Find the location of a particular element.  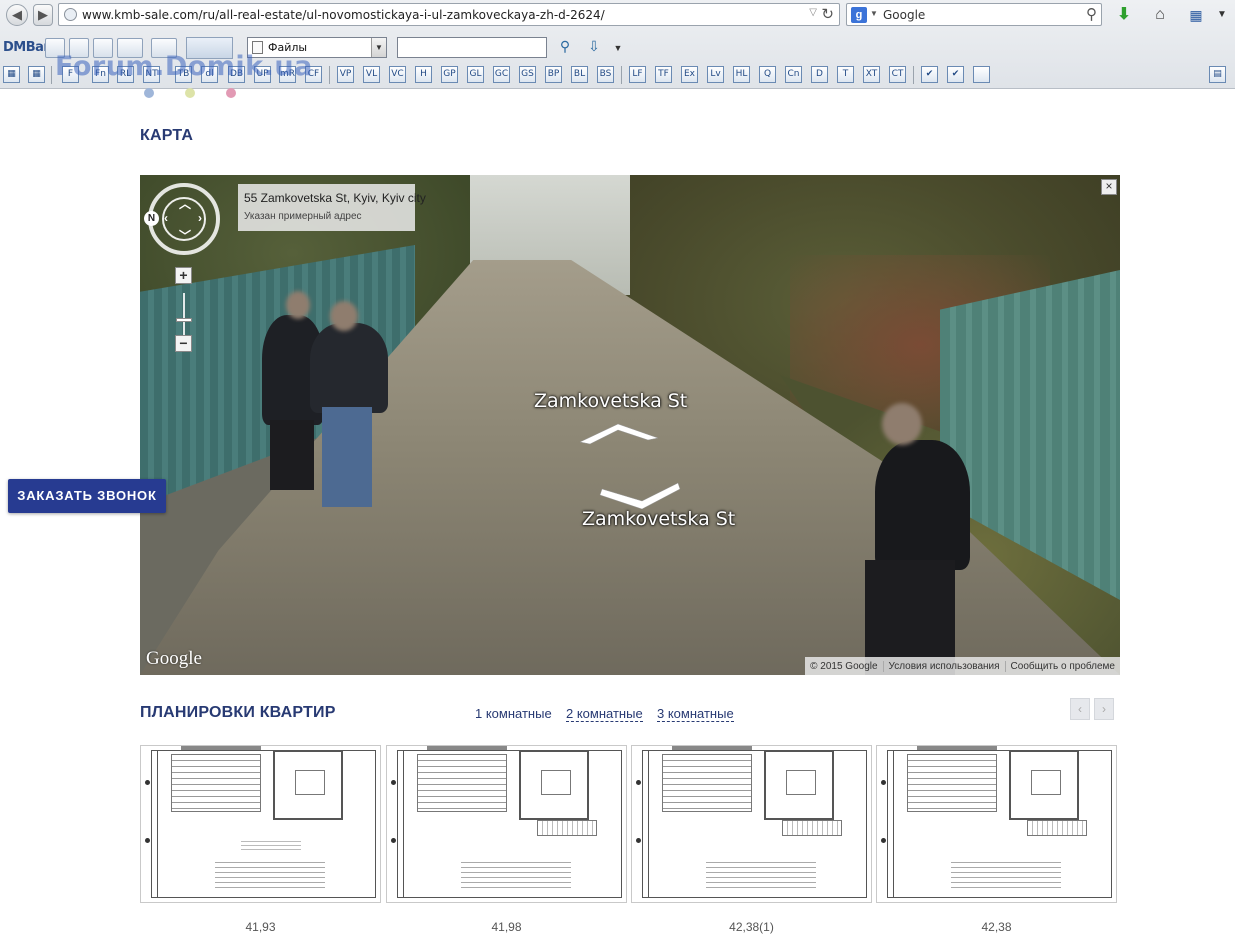

tool-button-q: Q is located at coordinates (767, 74).